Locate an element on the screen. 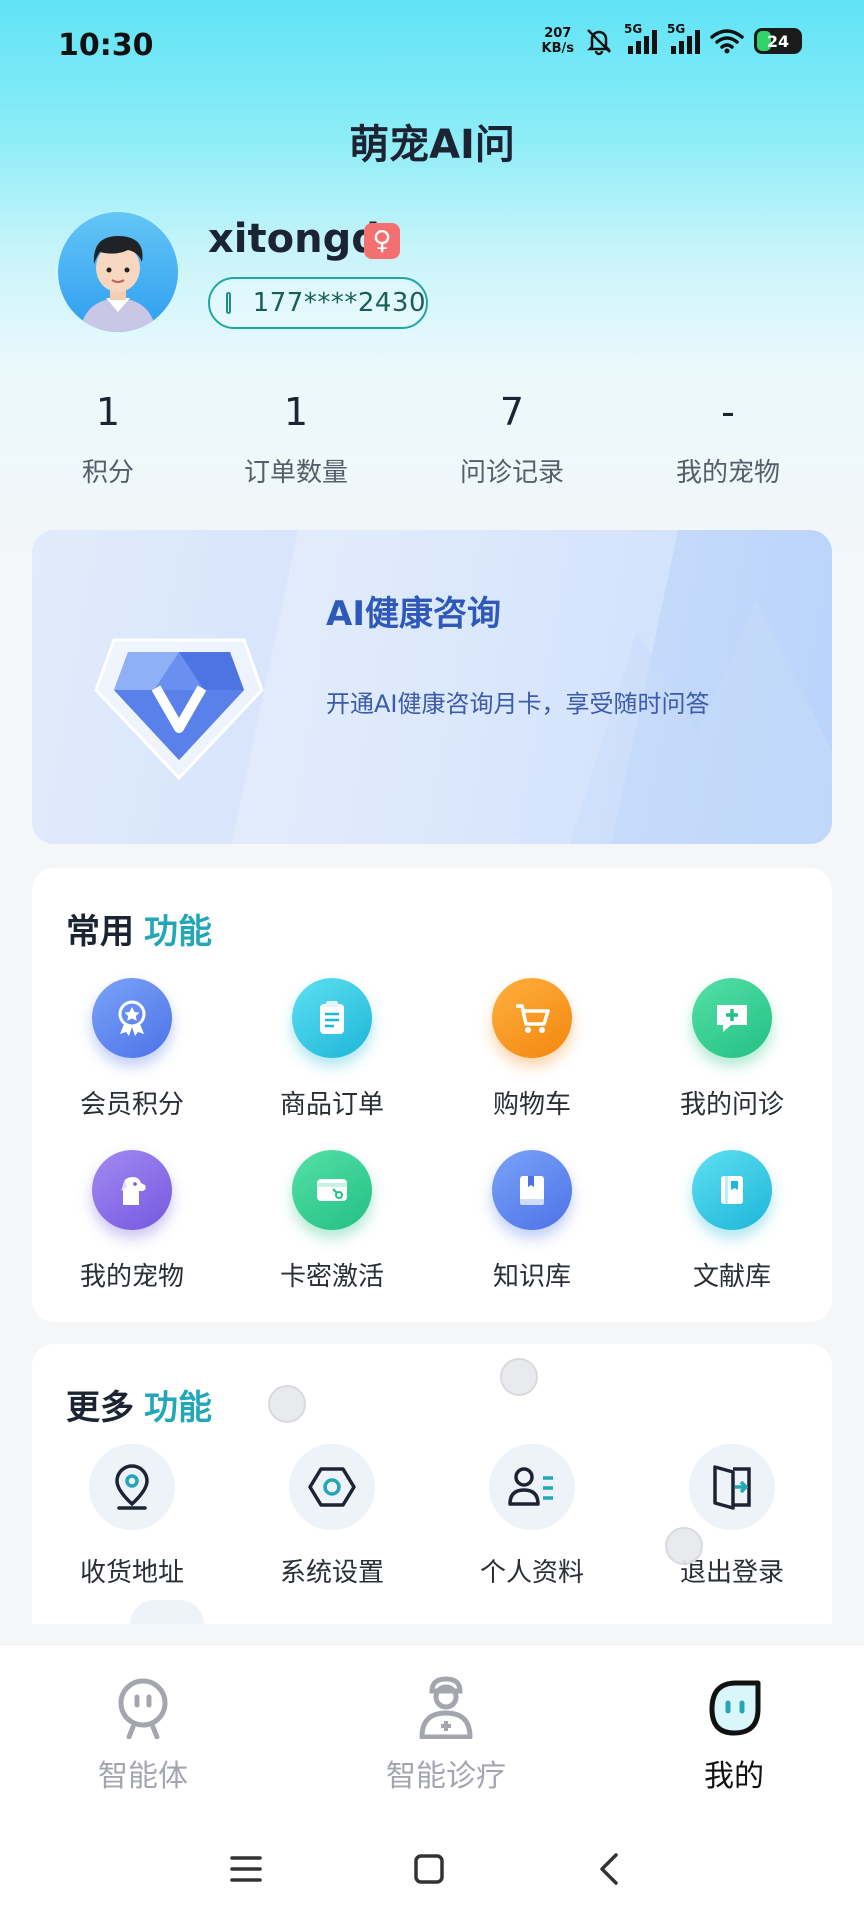  card-activate-icon is located at coordinates (332, 1190).